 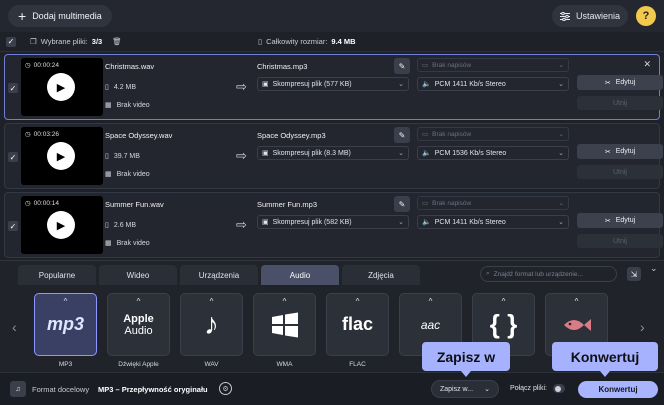 I want to click on output-filename: Summer Fun.mp3, so click(x=287, y=204).